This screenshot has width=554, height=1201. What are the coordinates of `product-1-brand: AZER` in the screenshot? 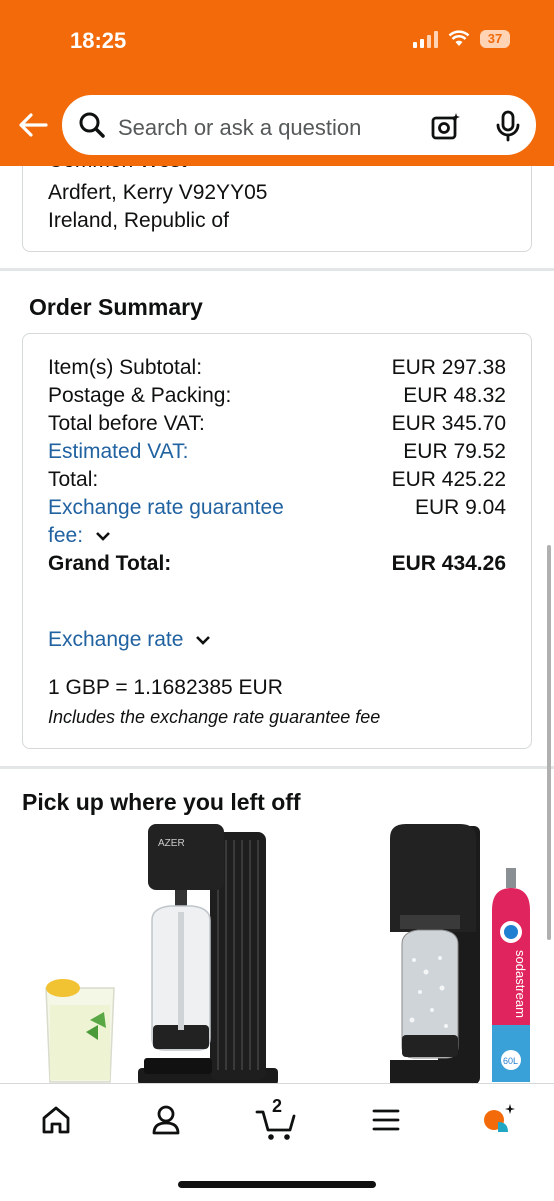 It's located at (171, 843).